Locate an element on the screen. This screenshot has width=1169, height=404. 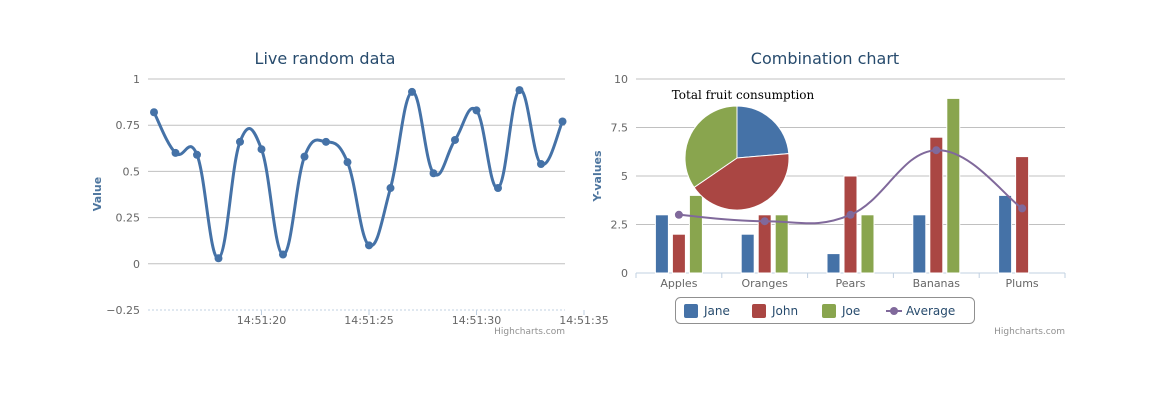
legend-item-john: John is located at coordinates (775, 311).